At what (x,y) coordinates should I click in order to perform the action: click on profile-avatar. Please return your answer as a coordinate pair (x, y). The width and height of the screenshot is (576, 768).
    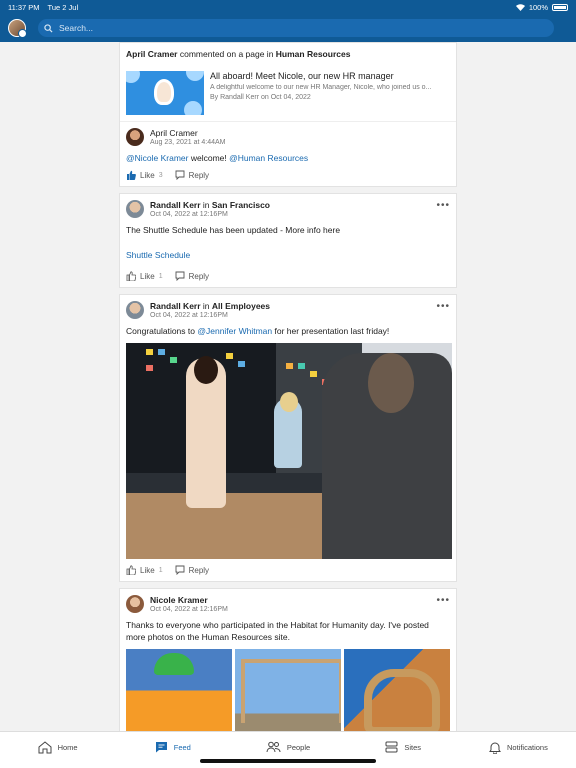
    Looking at the image, I should click on (17, 28).